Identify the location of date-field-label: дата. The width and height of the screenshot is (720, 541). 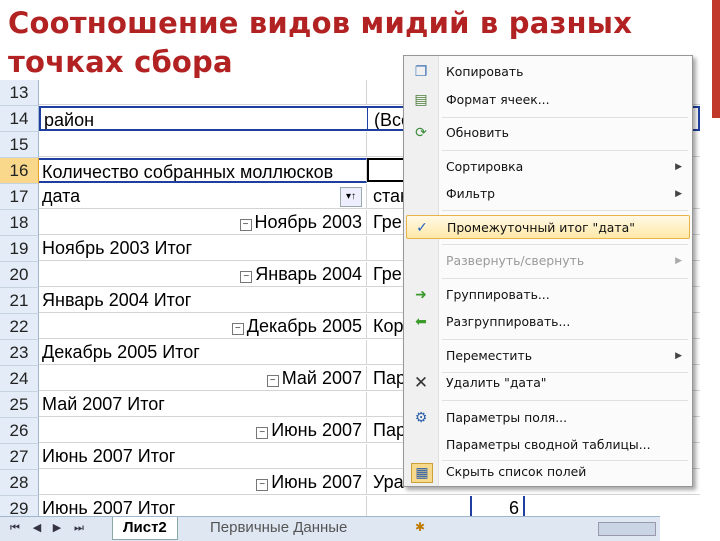
(61, 196).